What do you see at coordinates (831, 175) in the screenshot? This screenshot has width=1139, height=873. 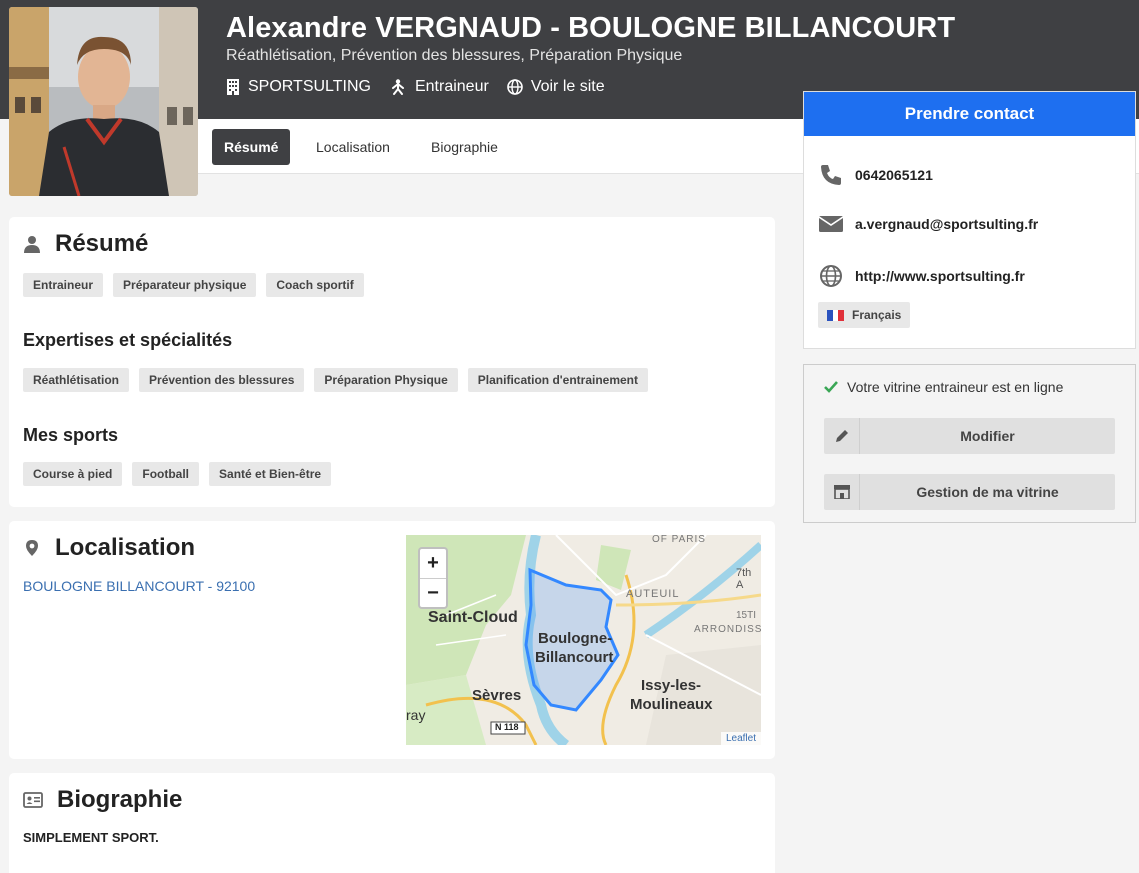 I see `phone-icon` at bounding box center [831, 175].